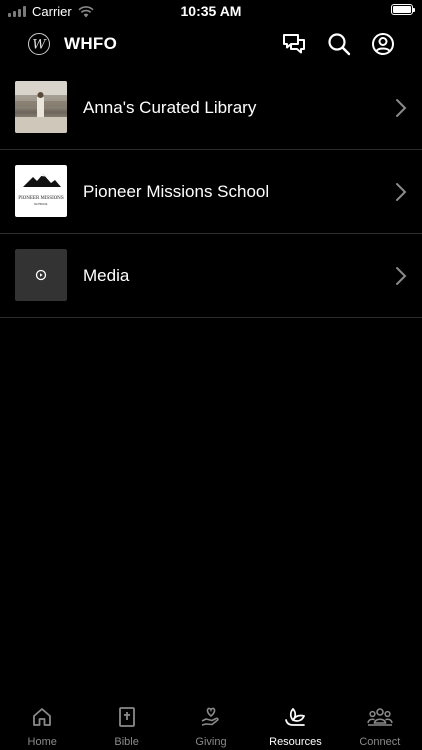  I want to click on svg-text: W, so click(39, 45).